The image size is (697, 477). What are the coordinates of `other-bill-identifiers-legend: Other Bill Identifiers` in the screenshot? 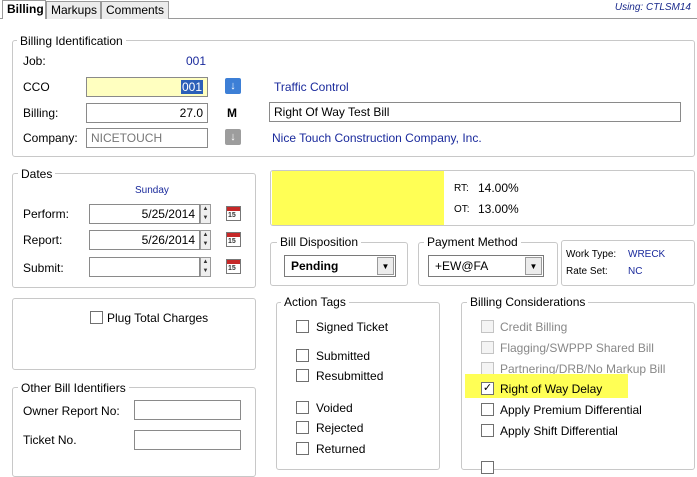 It's located at (73, 388).